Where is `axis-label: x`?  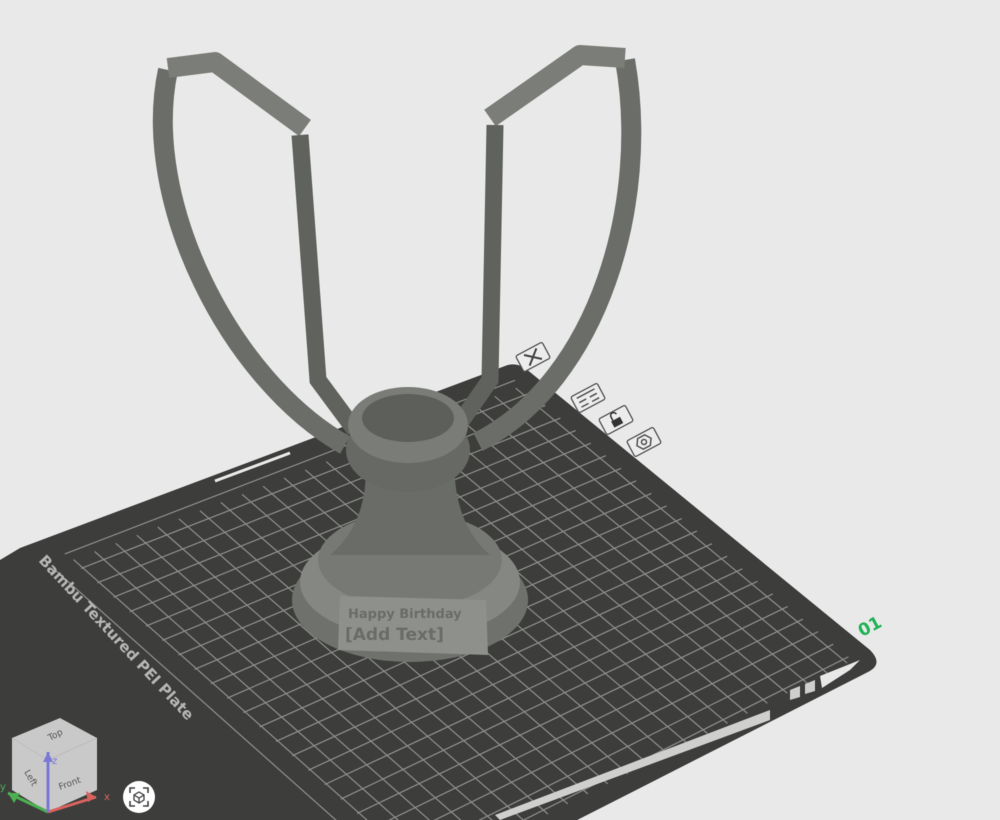
axis-label: x is located at coordinates (107, 797).